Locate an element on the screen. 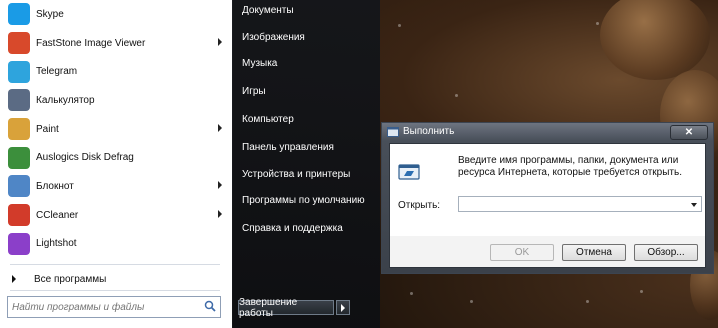 This screenshot has width=718, height=328. place-control-panel: Панель управления is located at coordinates (288, 147).